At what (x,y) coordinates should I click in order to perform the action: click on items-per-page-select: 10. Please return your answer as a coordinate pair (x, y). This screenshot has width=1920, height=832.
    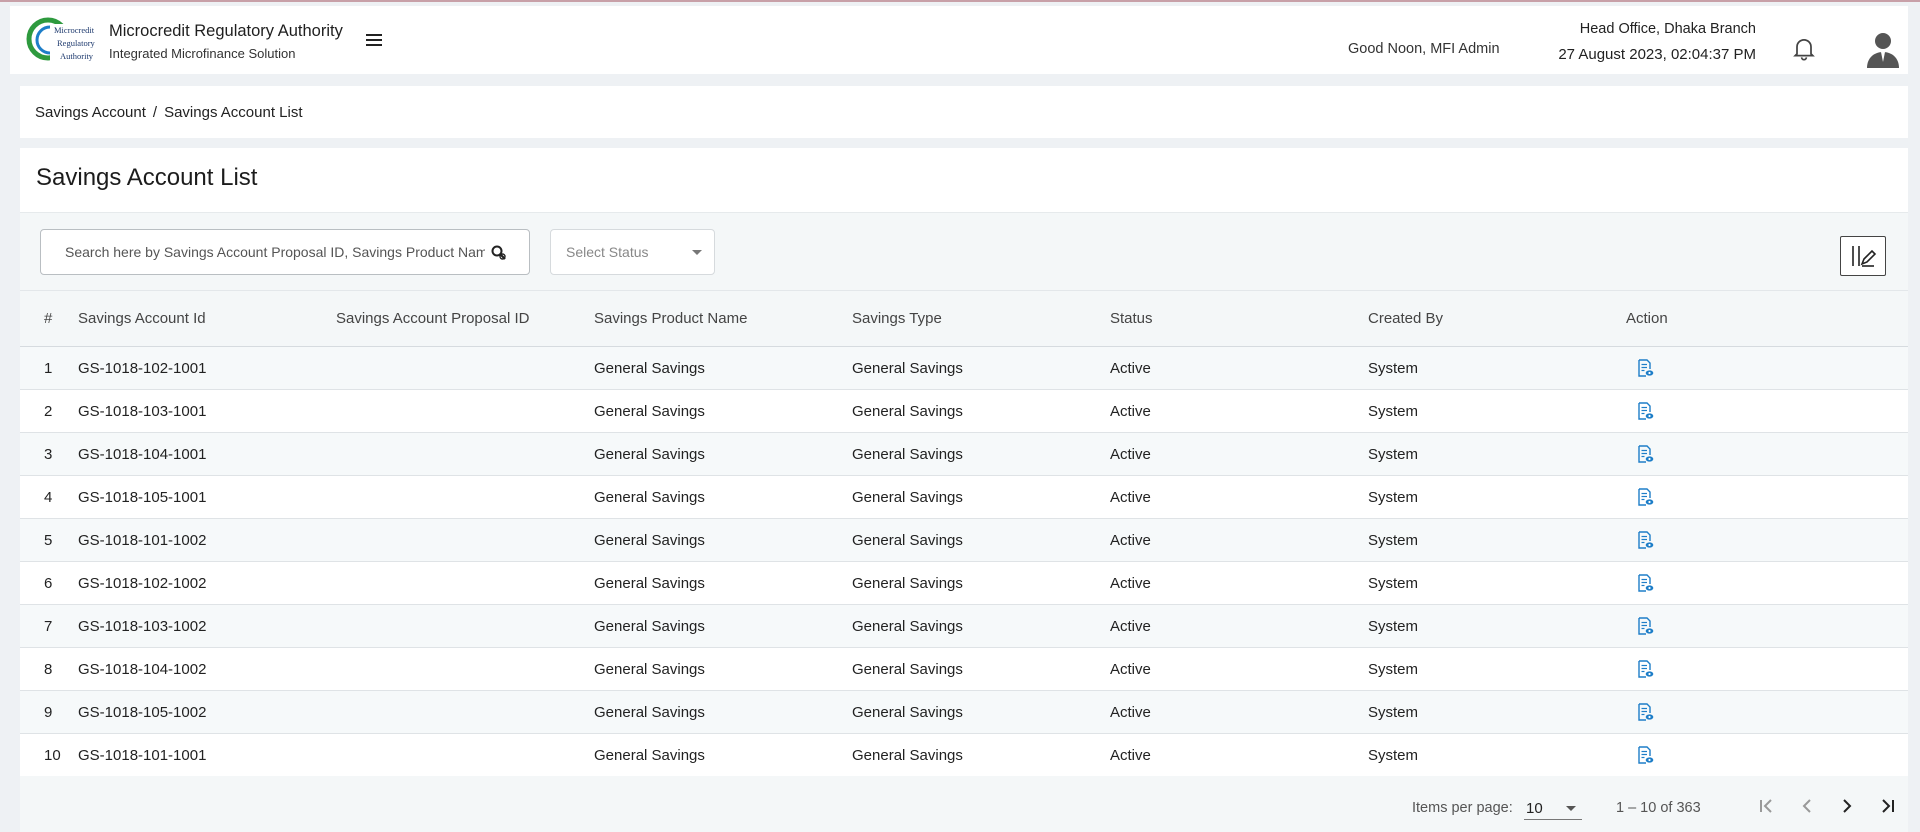
    Looking at the image, I should click on (1553, 808).